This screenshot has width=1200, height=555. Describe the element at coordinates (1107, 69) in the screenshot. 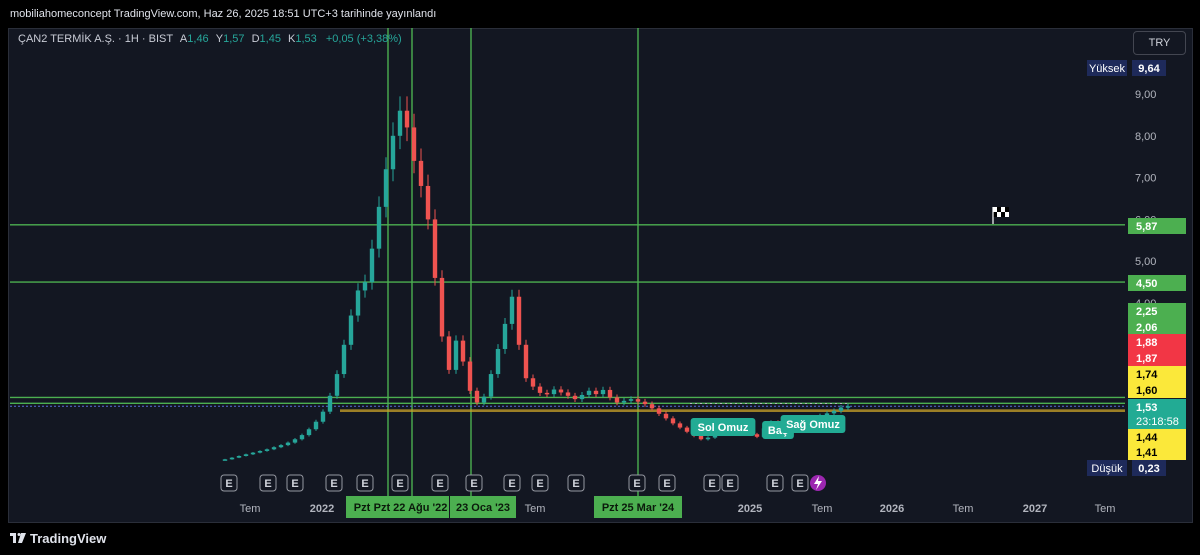

I see `extreme-label: Yüksek` at that location.